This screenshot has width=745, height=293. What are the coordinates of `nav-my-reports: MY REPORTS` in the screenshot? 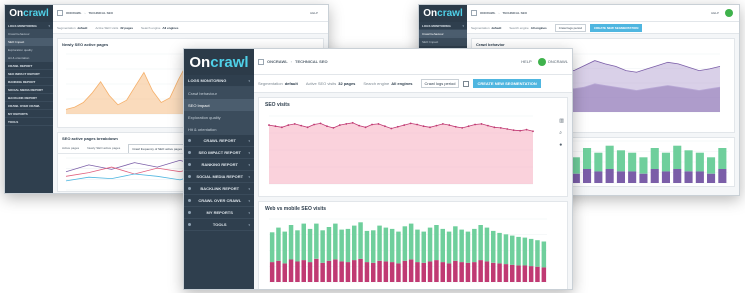 It's located at (29, 114).